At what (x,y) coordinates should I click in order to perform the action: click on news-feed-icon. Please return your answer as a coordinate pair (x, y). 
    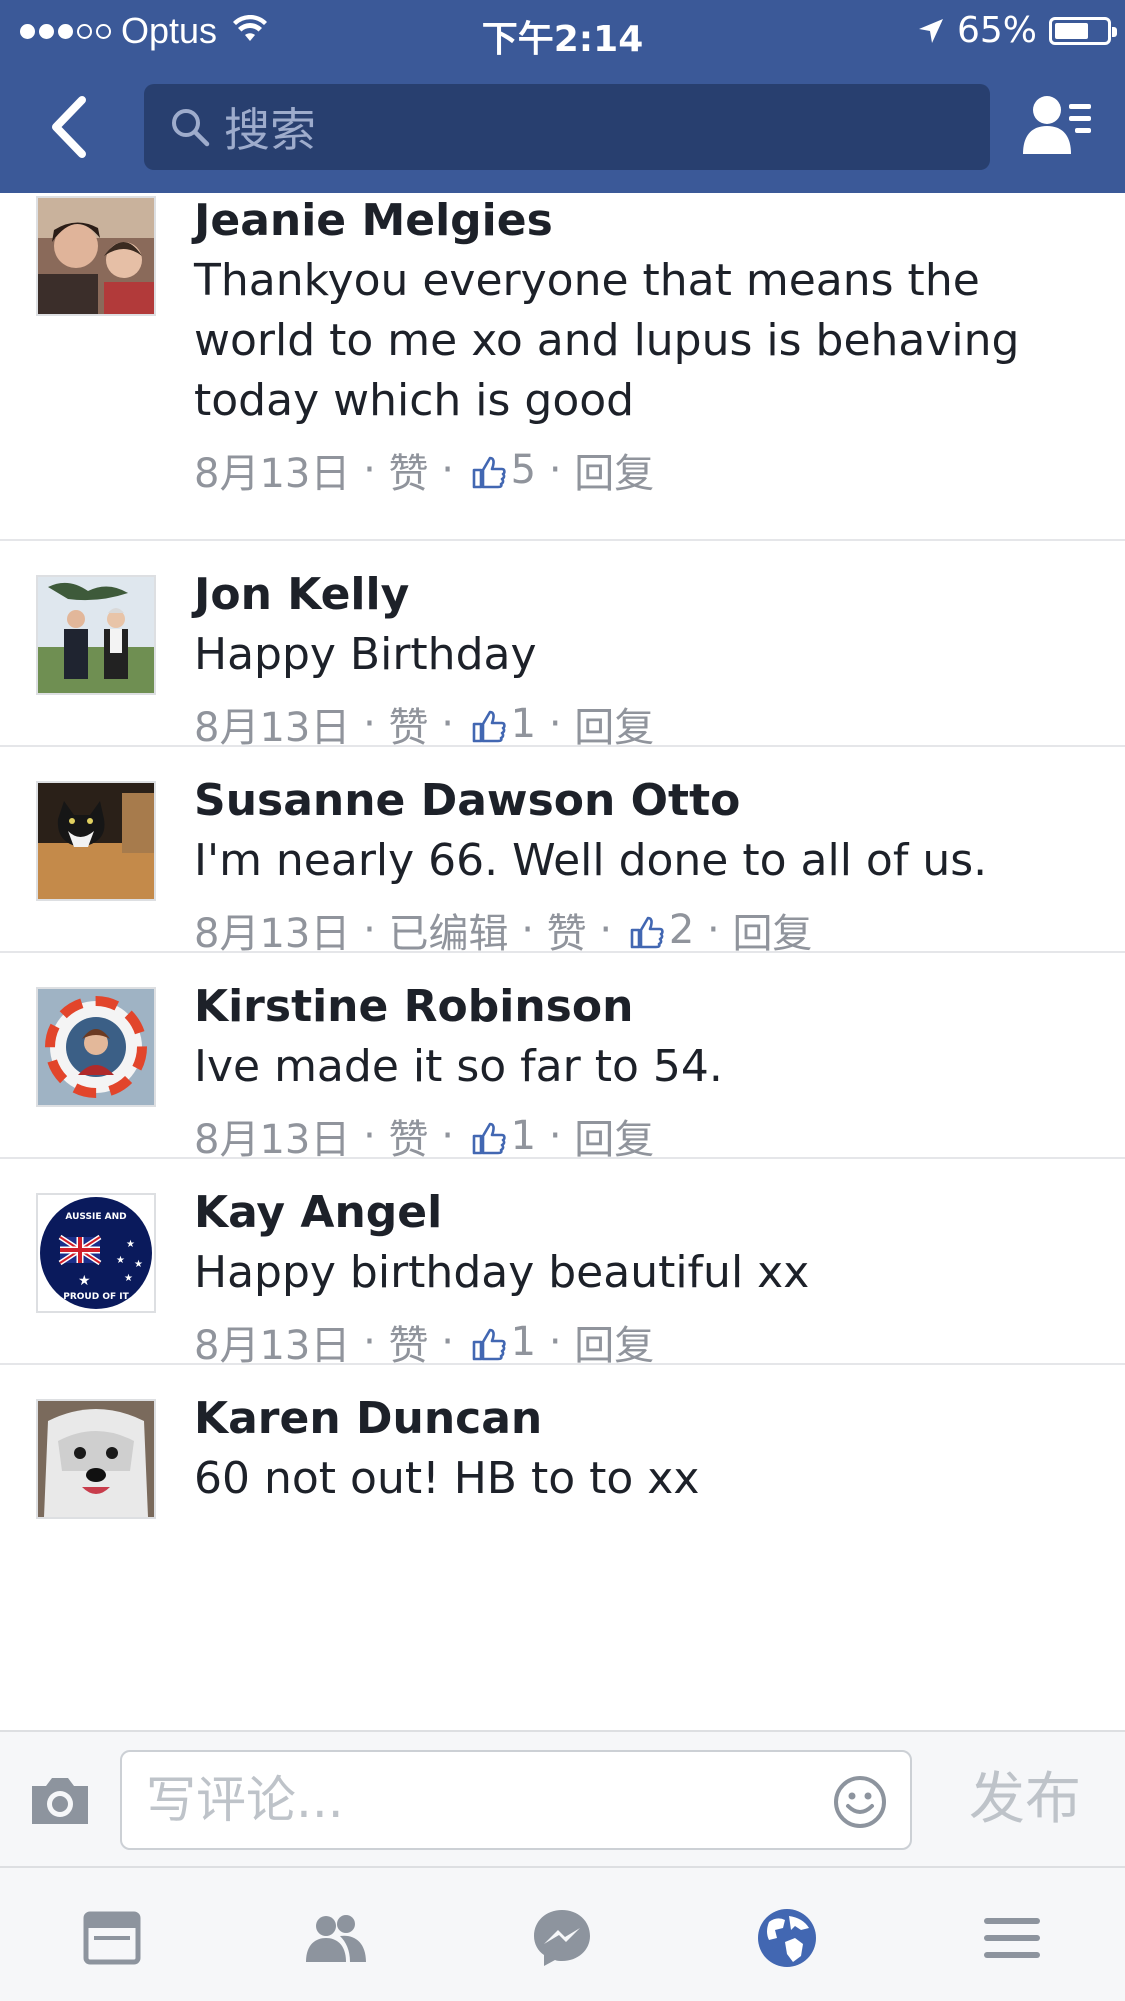
    Looking at the image, I should click on (112, 1938).